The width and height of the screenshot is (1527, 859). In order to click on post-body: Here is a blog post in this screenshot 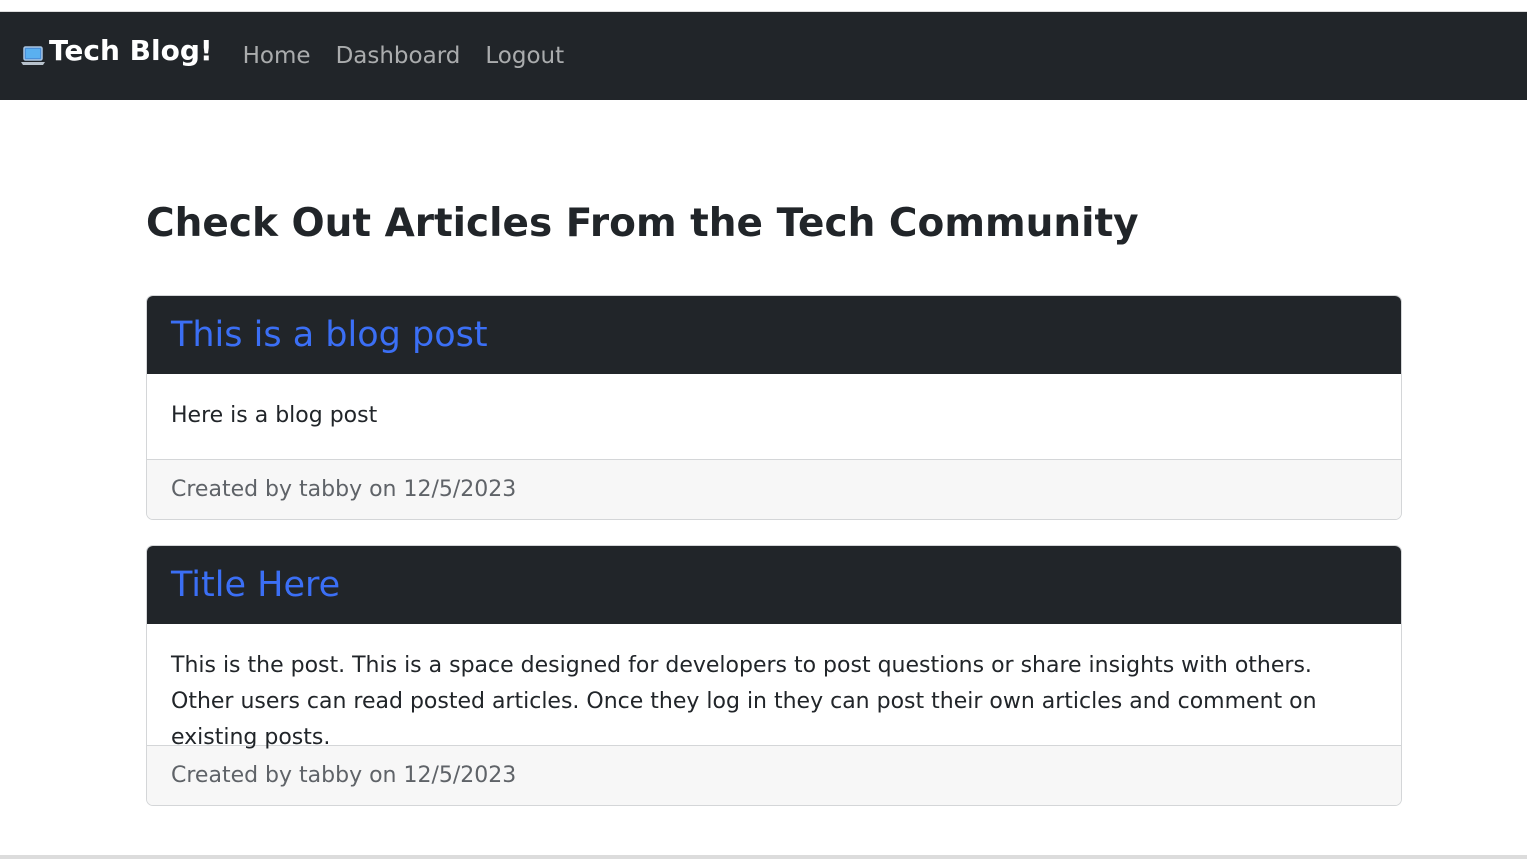, I will do `click(274, 415)`.